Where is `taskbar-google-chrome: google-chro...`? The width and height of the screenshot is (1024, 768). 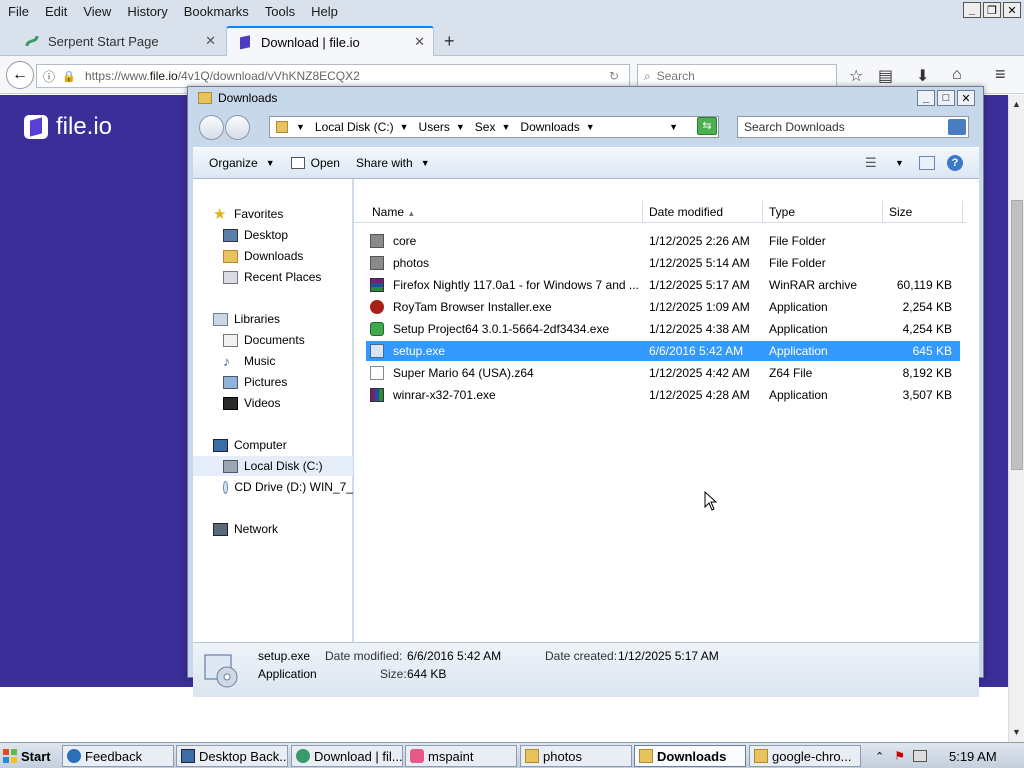
taskbar-google-chrome: google-chro... is located at coordinates (805, 756).